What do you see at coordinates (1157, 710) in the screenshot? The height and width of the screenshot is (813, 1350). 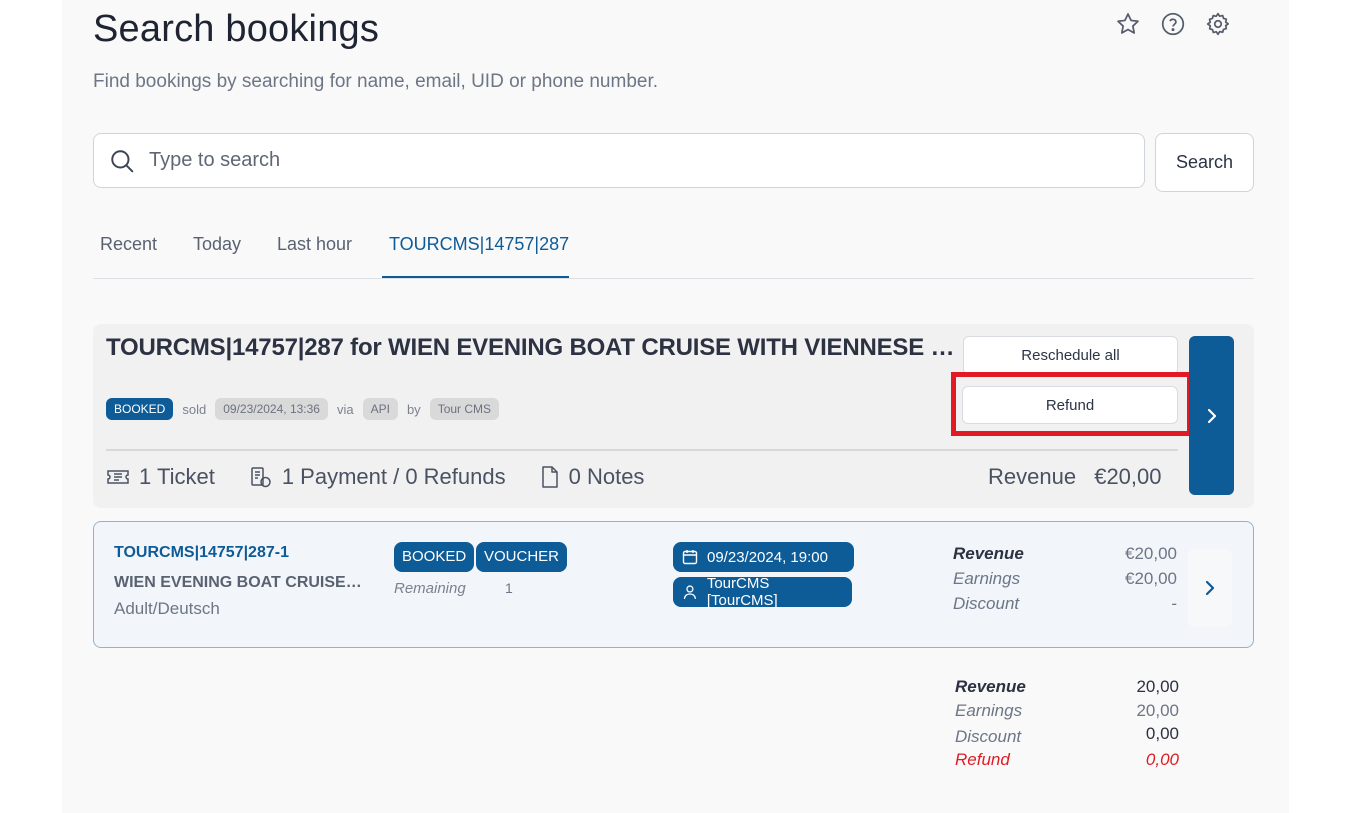 I see `total-earnings-value: 20,00` at bounding box center [1157, 710].